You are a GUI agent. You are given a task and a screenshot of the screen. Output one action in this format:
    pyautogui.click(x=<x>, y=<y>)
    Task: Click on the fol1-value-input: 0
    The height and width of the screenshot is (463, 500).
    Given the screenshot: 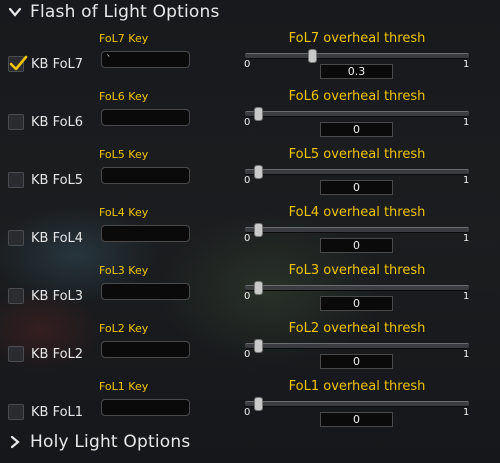 What is the action you would take?
    pyautogui.click(x=356, y=419)
    